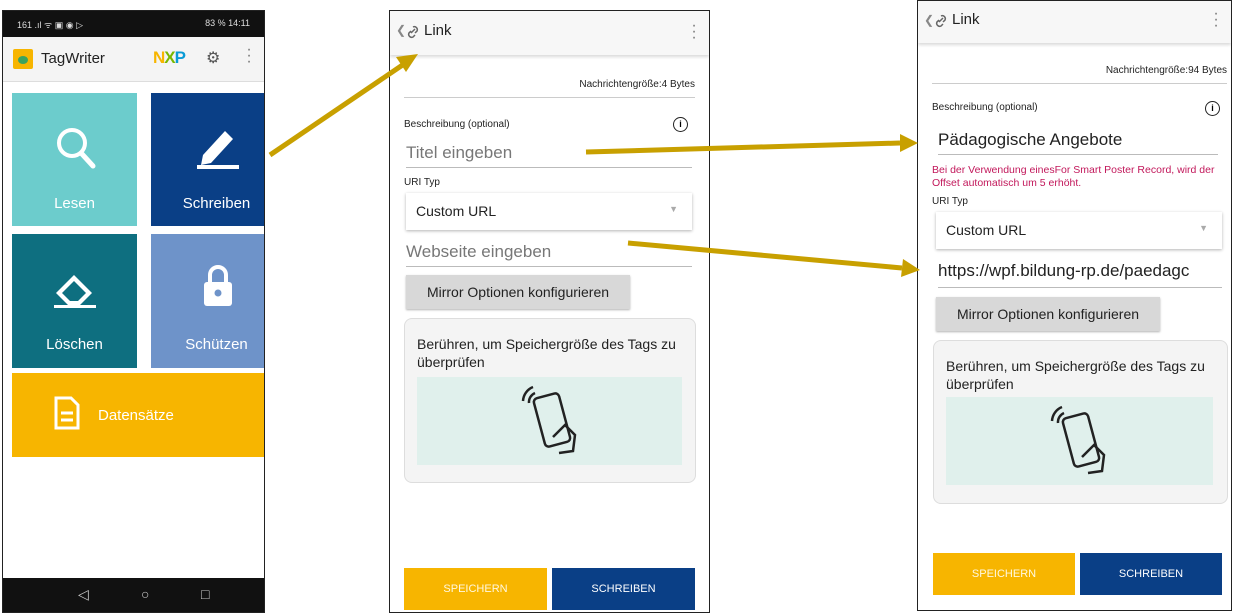 The height and width of the screenshot is (615, 1235). What do you see at coordinates (765, 255) in the screenshot?
I see `arrow-website-to-filled` at bounding box center [765, 255].